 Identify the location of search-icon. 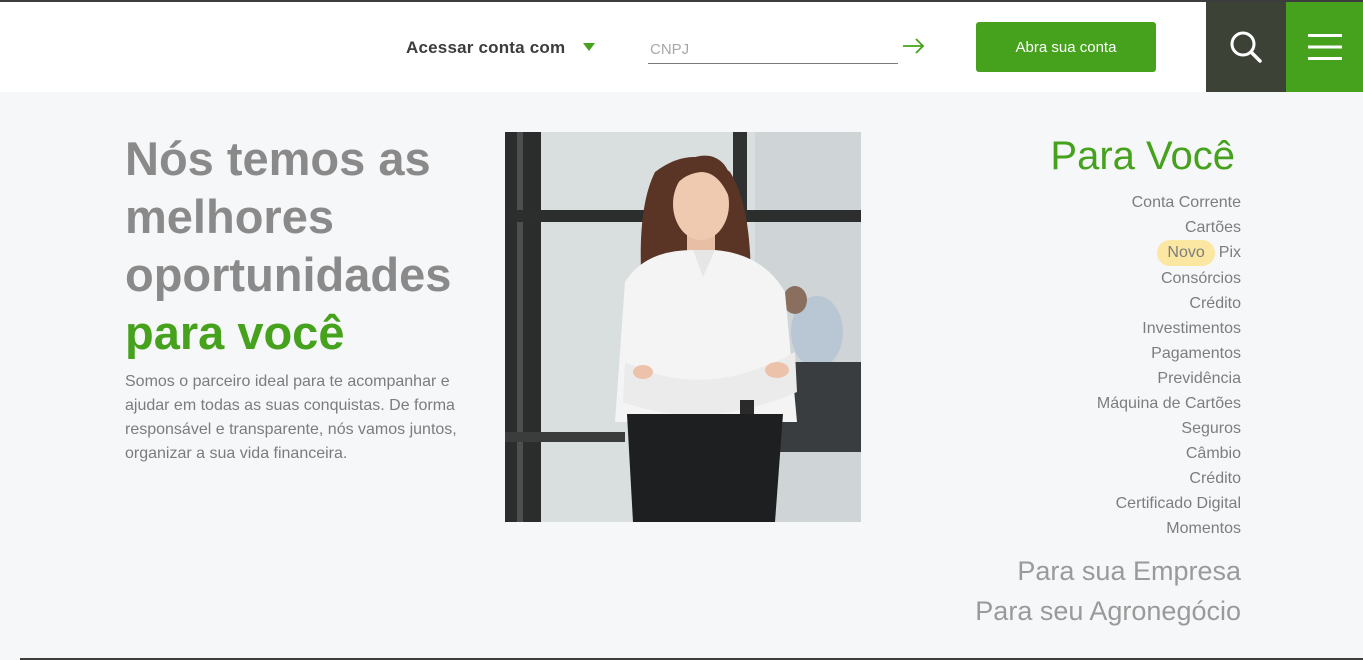
(1246, 47).